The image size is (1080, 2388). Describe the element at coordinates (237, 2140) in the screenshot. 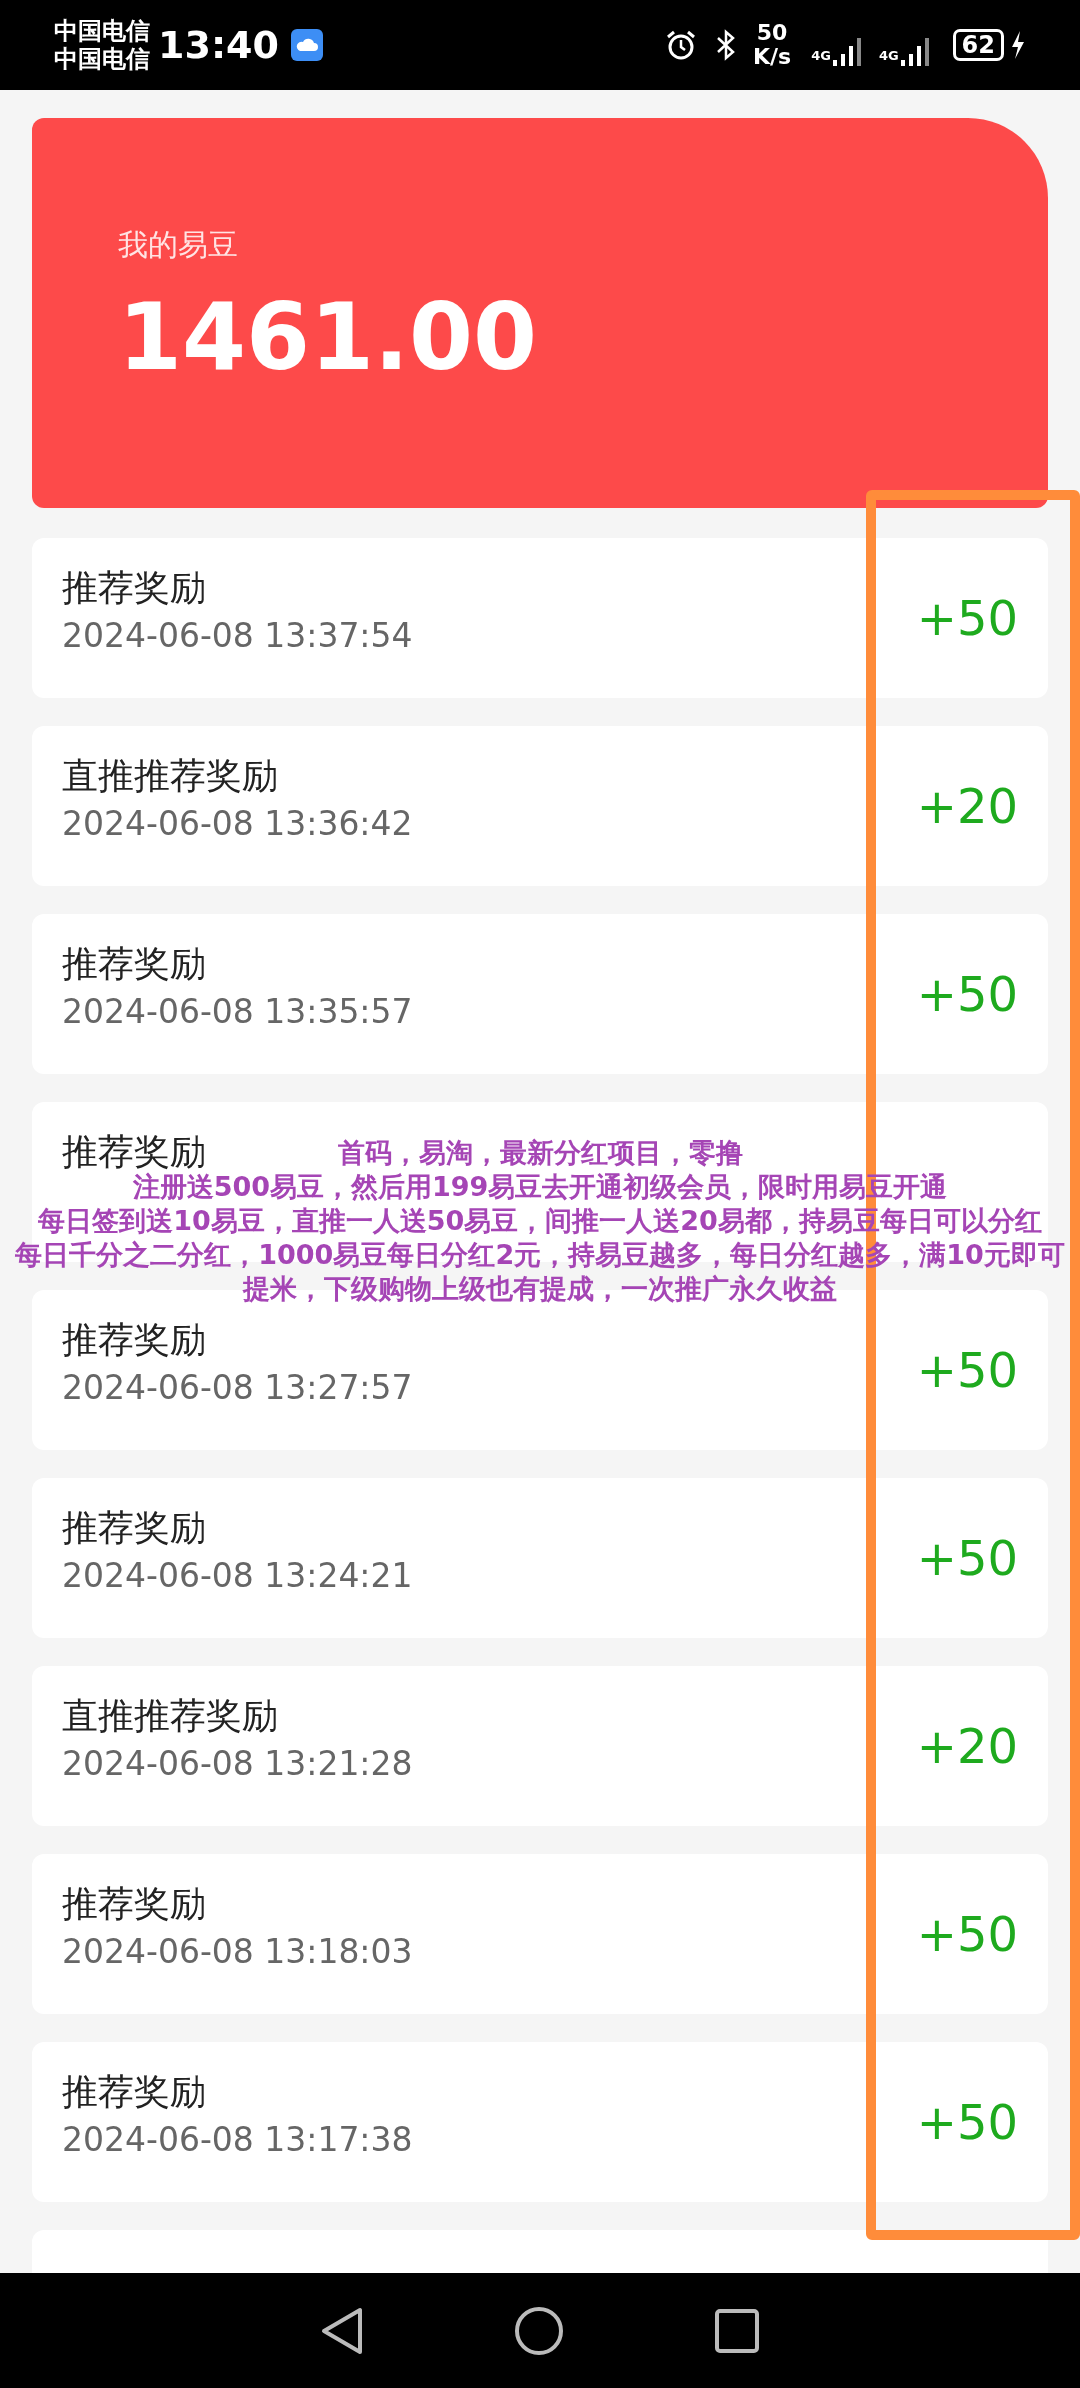

I see `record-time: 2024-06-08 13:17:38` at that location.